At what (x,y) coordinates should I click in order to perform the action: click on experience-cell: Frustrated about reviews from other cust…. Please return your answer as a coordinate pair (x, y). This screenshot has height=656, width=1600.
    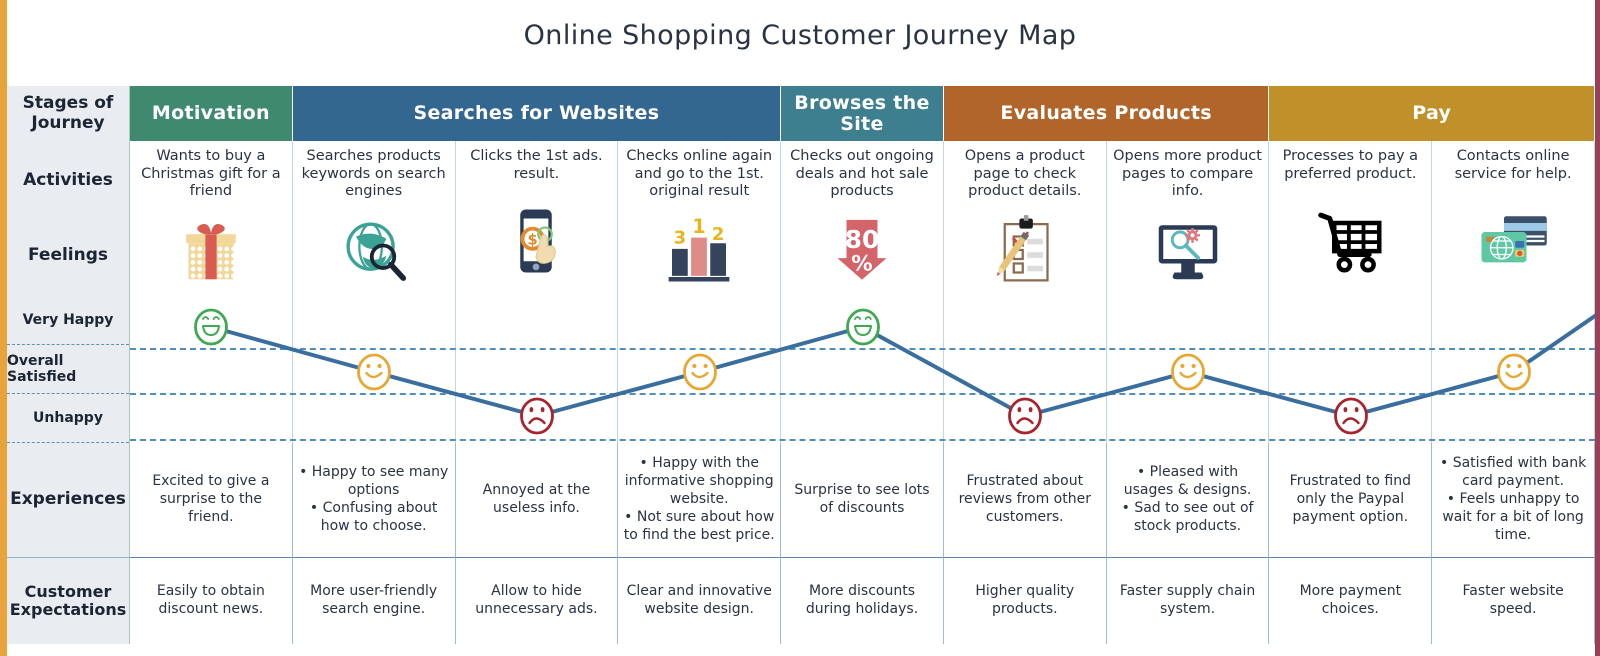
    Looking at the image, I should click on (1025, 500).